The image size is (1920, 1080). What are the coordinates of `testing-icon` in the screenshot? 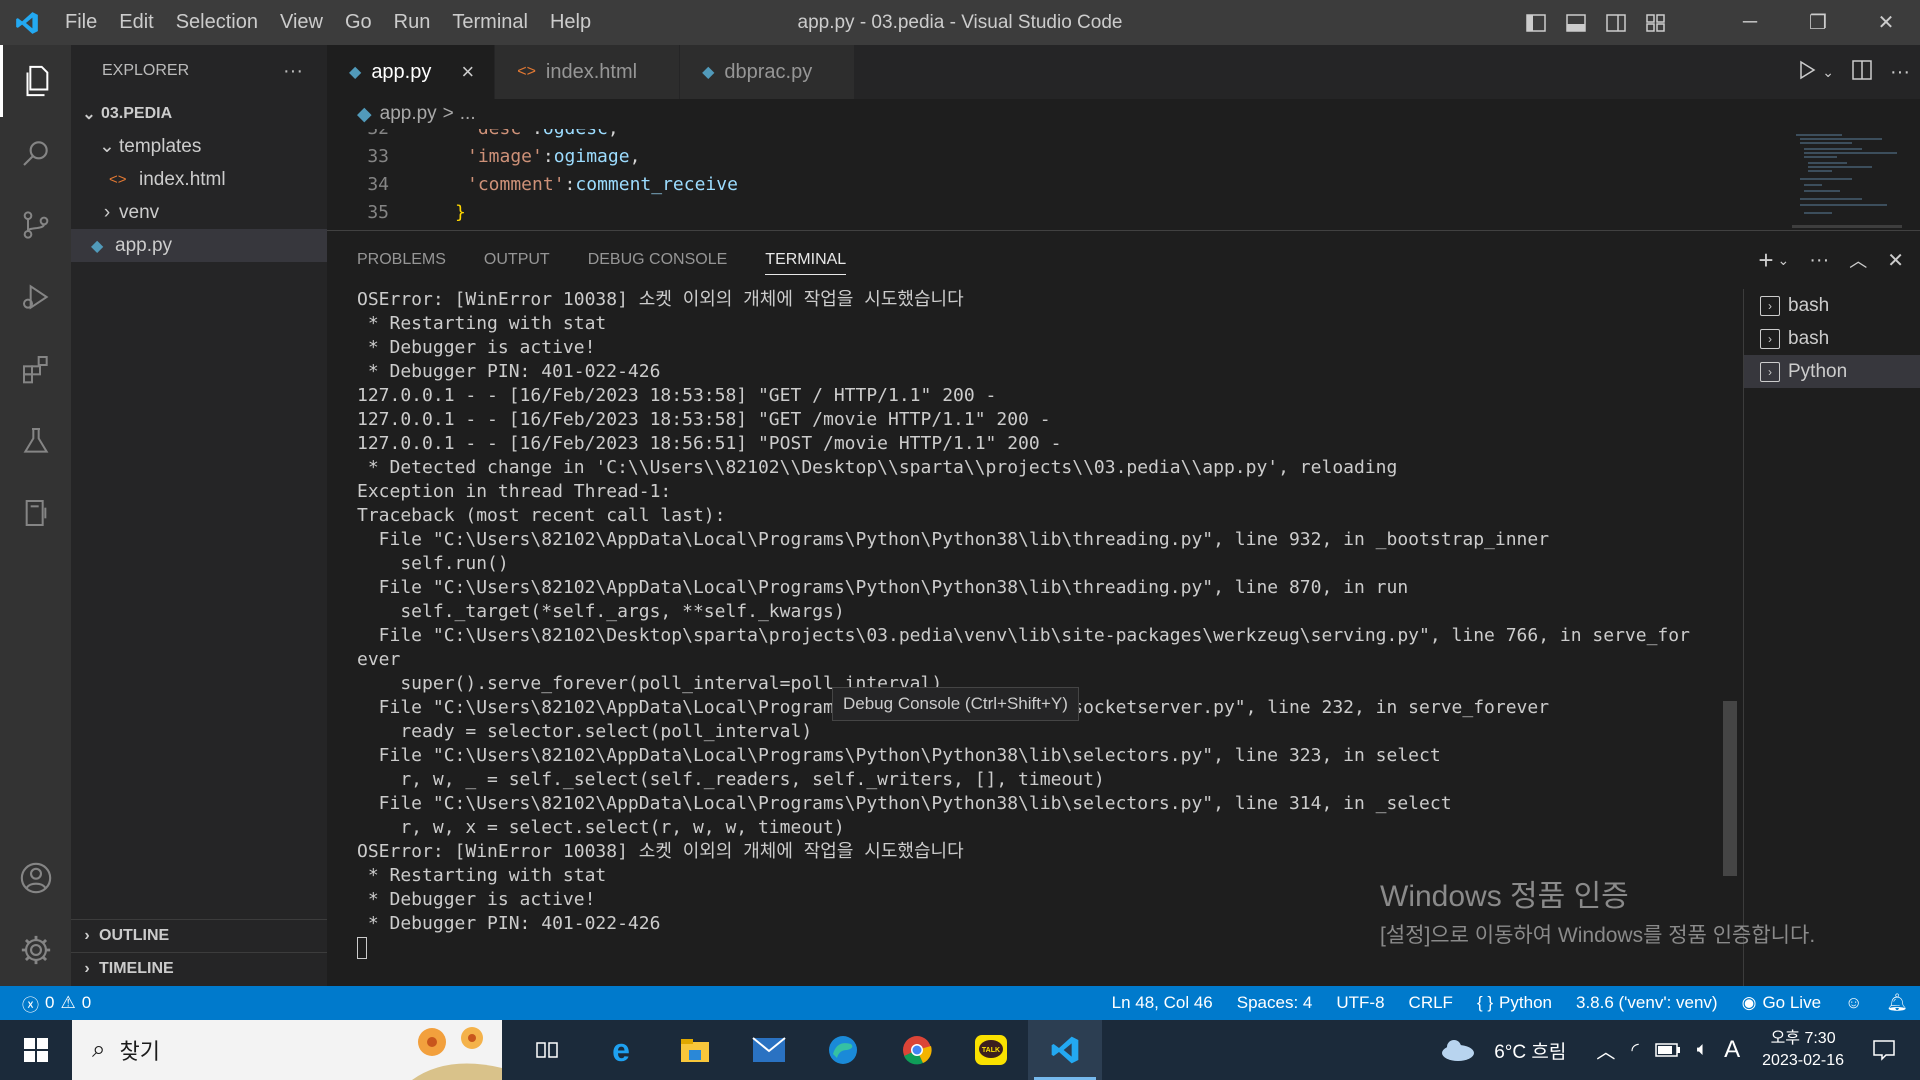 It's located at (35, 441).